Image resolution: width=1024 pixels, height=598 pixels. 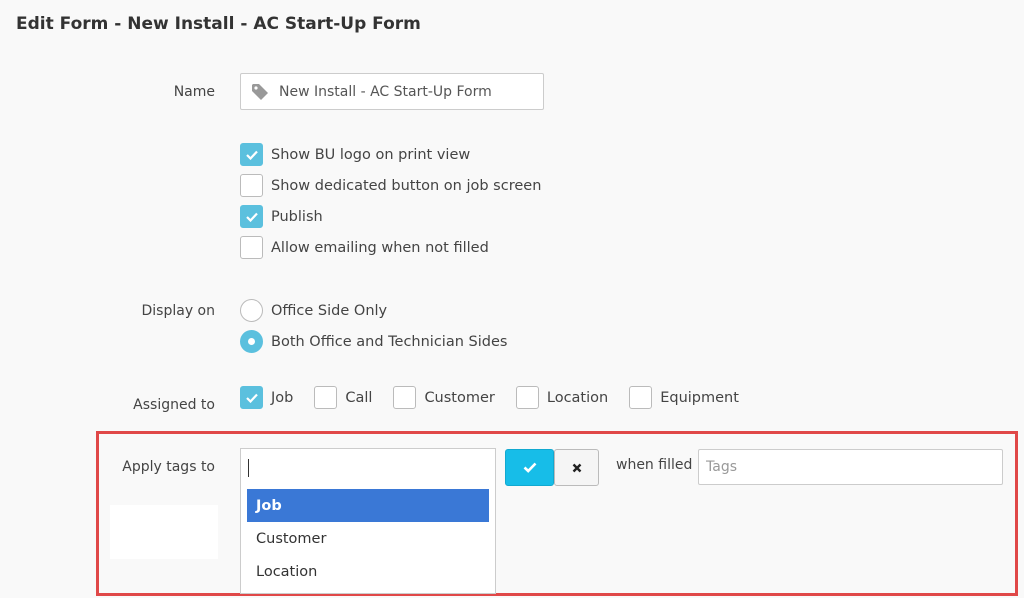 I want to click on assign-call: Call, so click(x=343, y=397).